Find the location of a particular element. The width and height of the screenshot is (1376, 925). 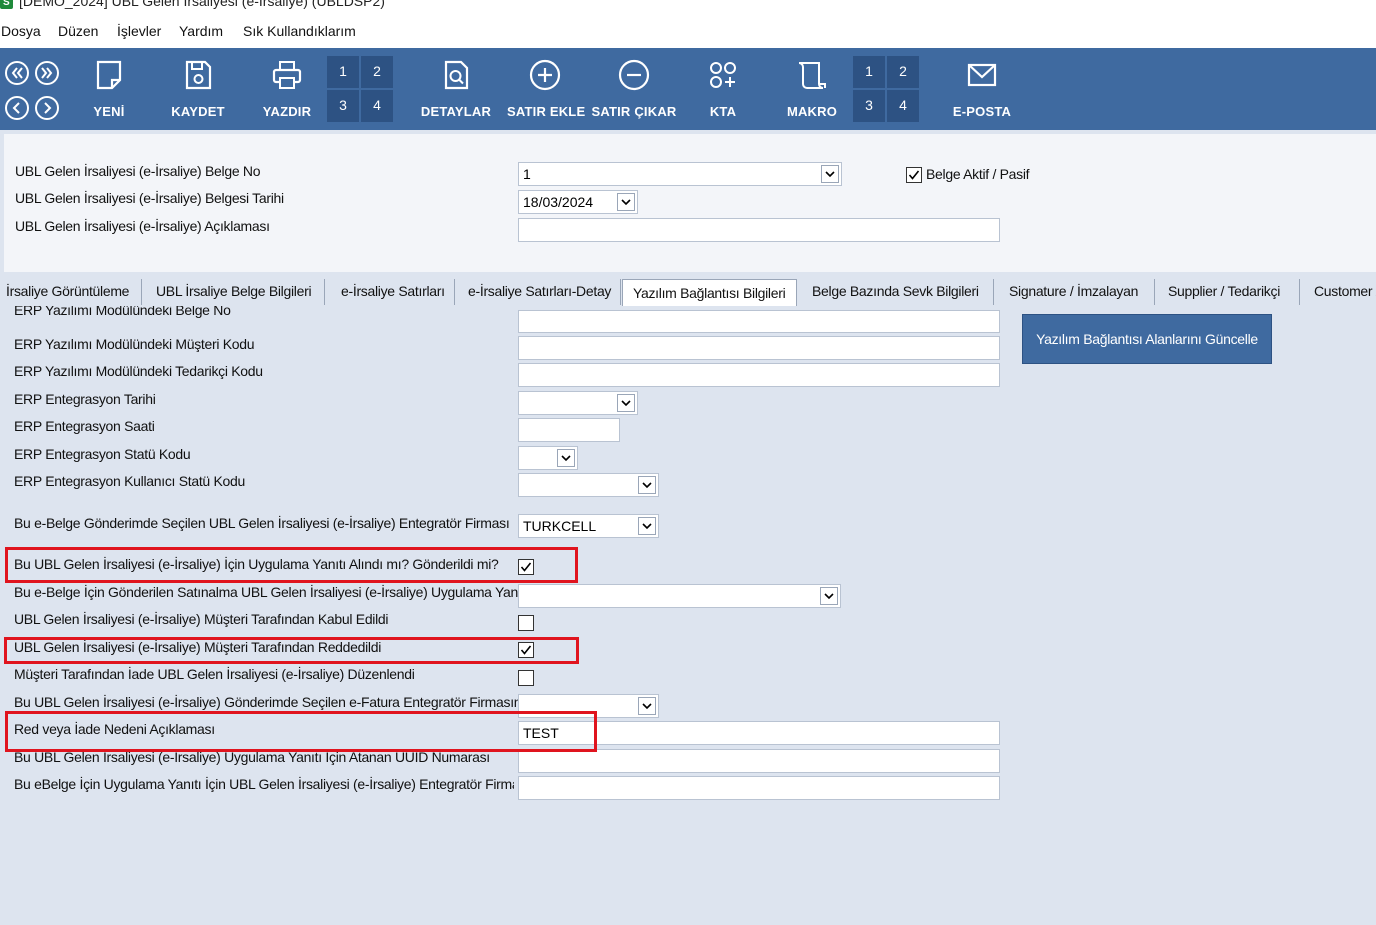

print-button: YAZDIR is located at coordinates (287, 89).